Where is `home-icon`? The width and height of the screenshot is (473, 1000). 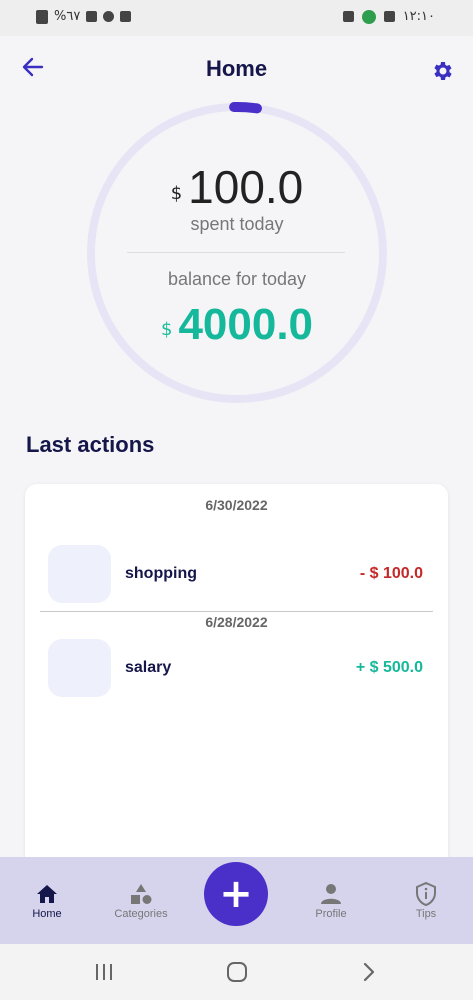 home-icon is located at coordinates (47, 894).